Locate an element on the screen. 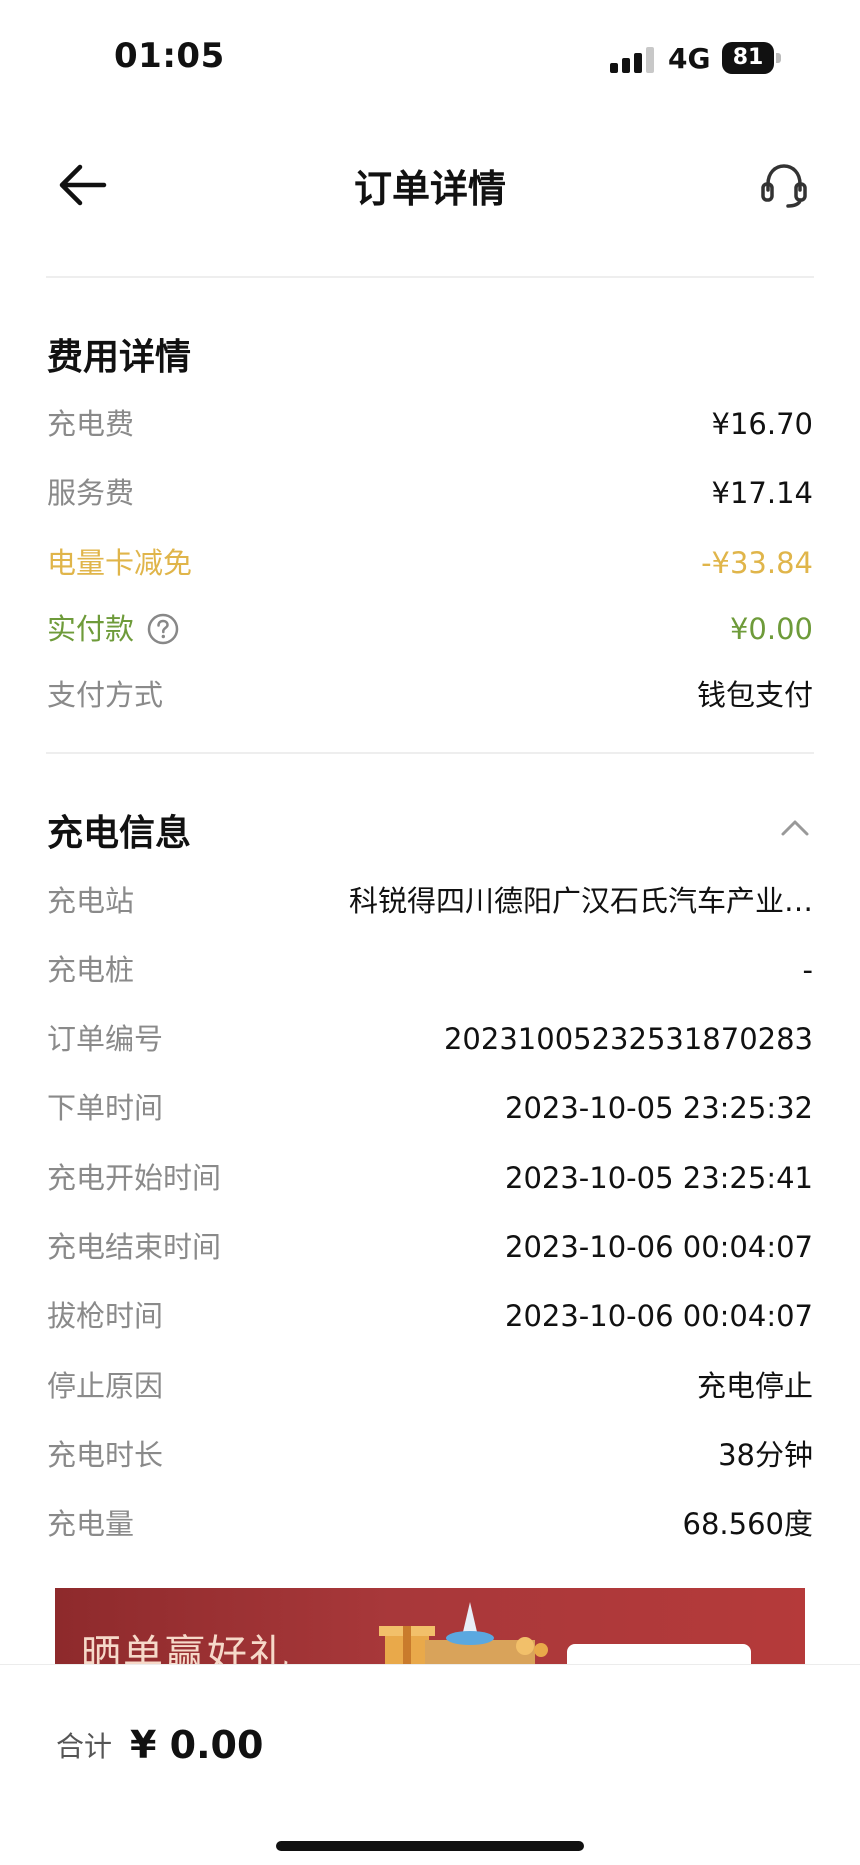 The image size is (860, 1865). charge-label: 停止原因 is located at coordinates (105, 1386).